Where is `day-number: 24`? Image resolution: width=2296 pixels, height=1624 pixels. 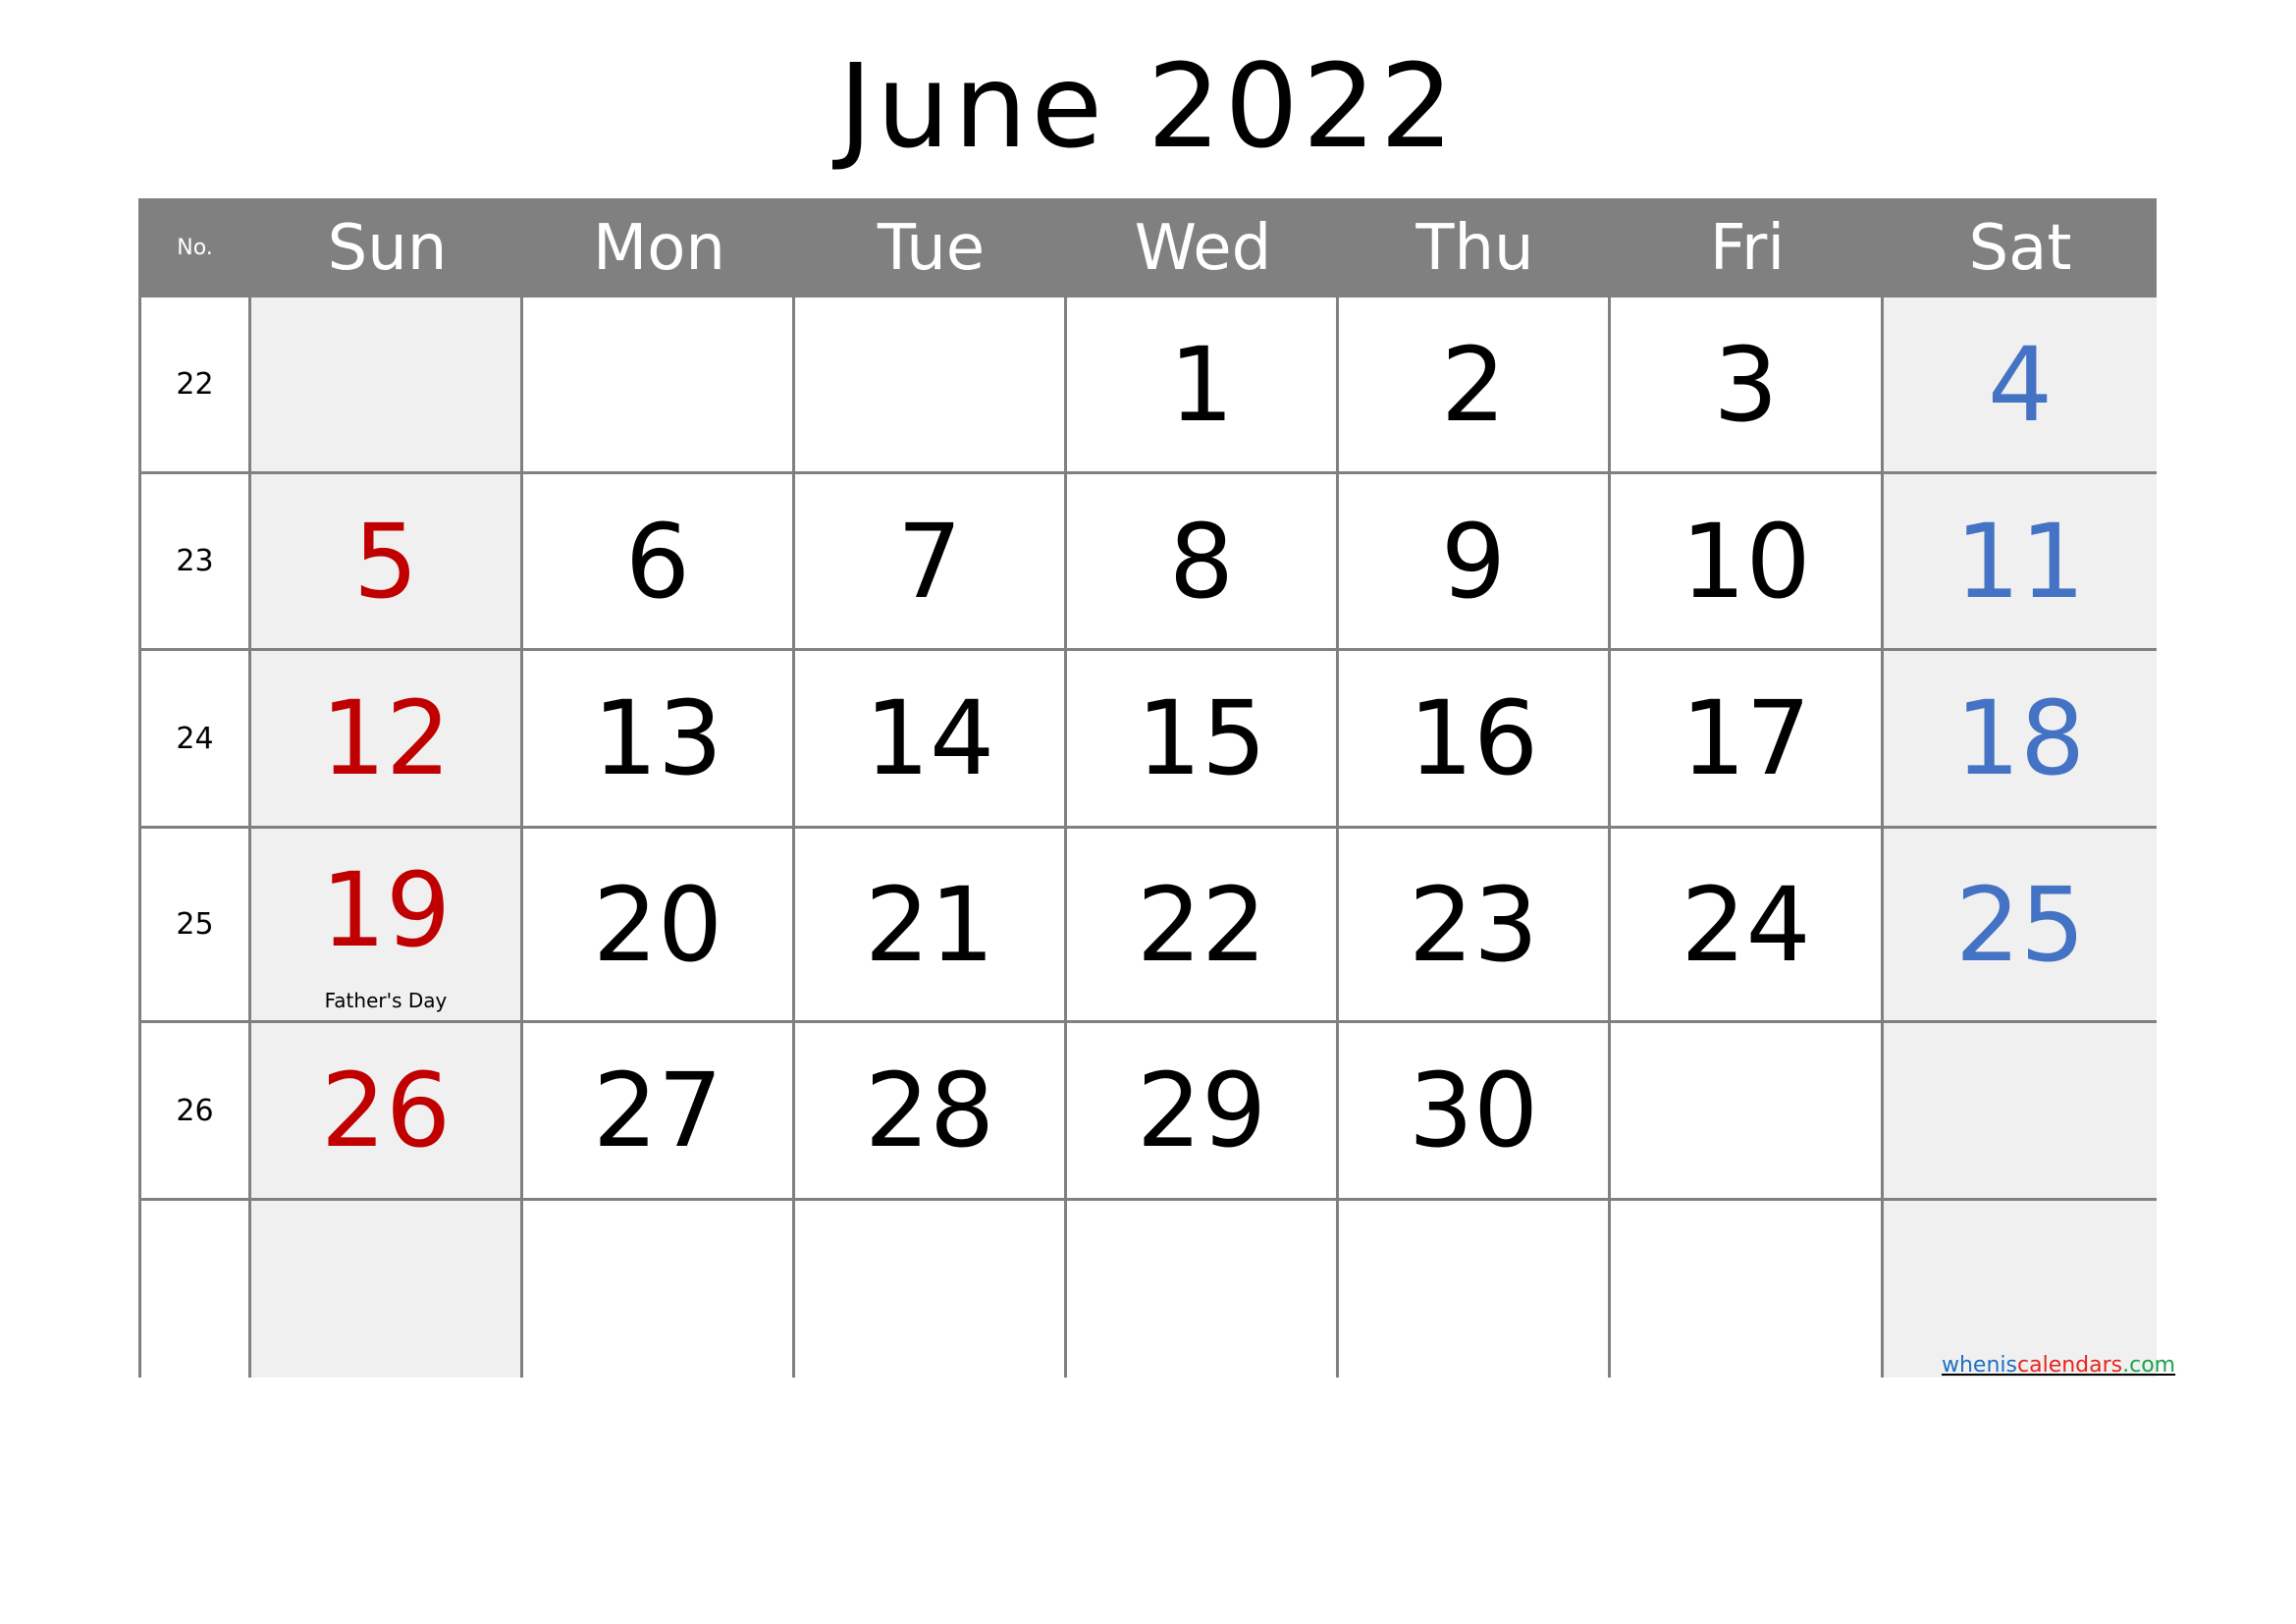
day-number: 24 is located at coordinates (1746, 924).